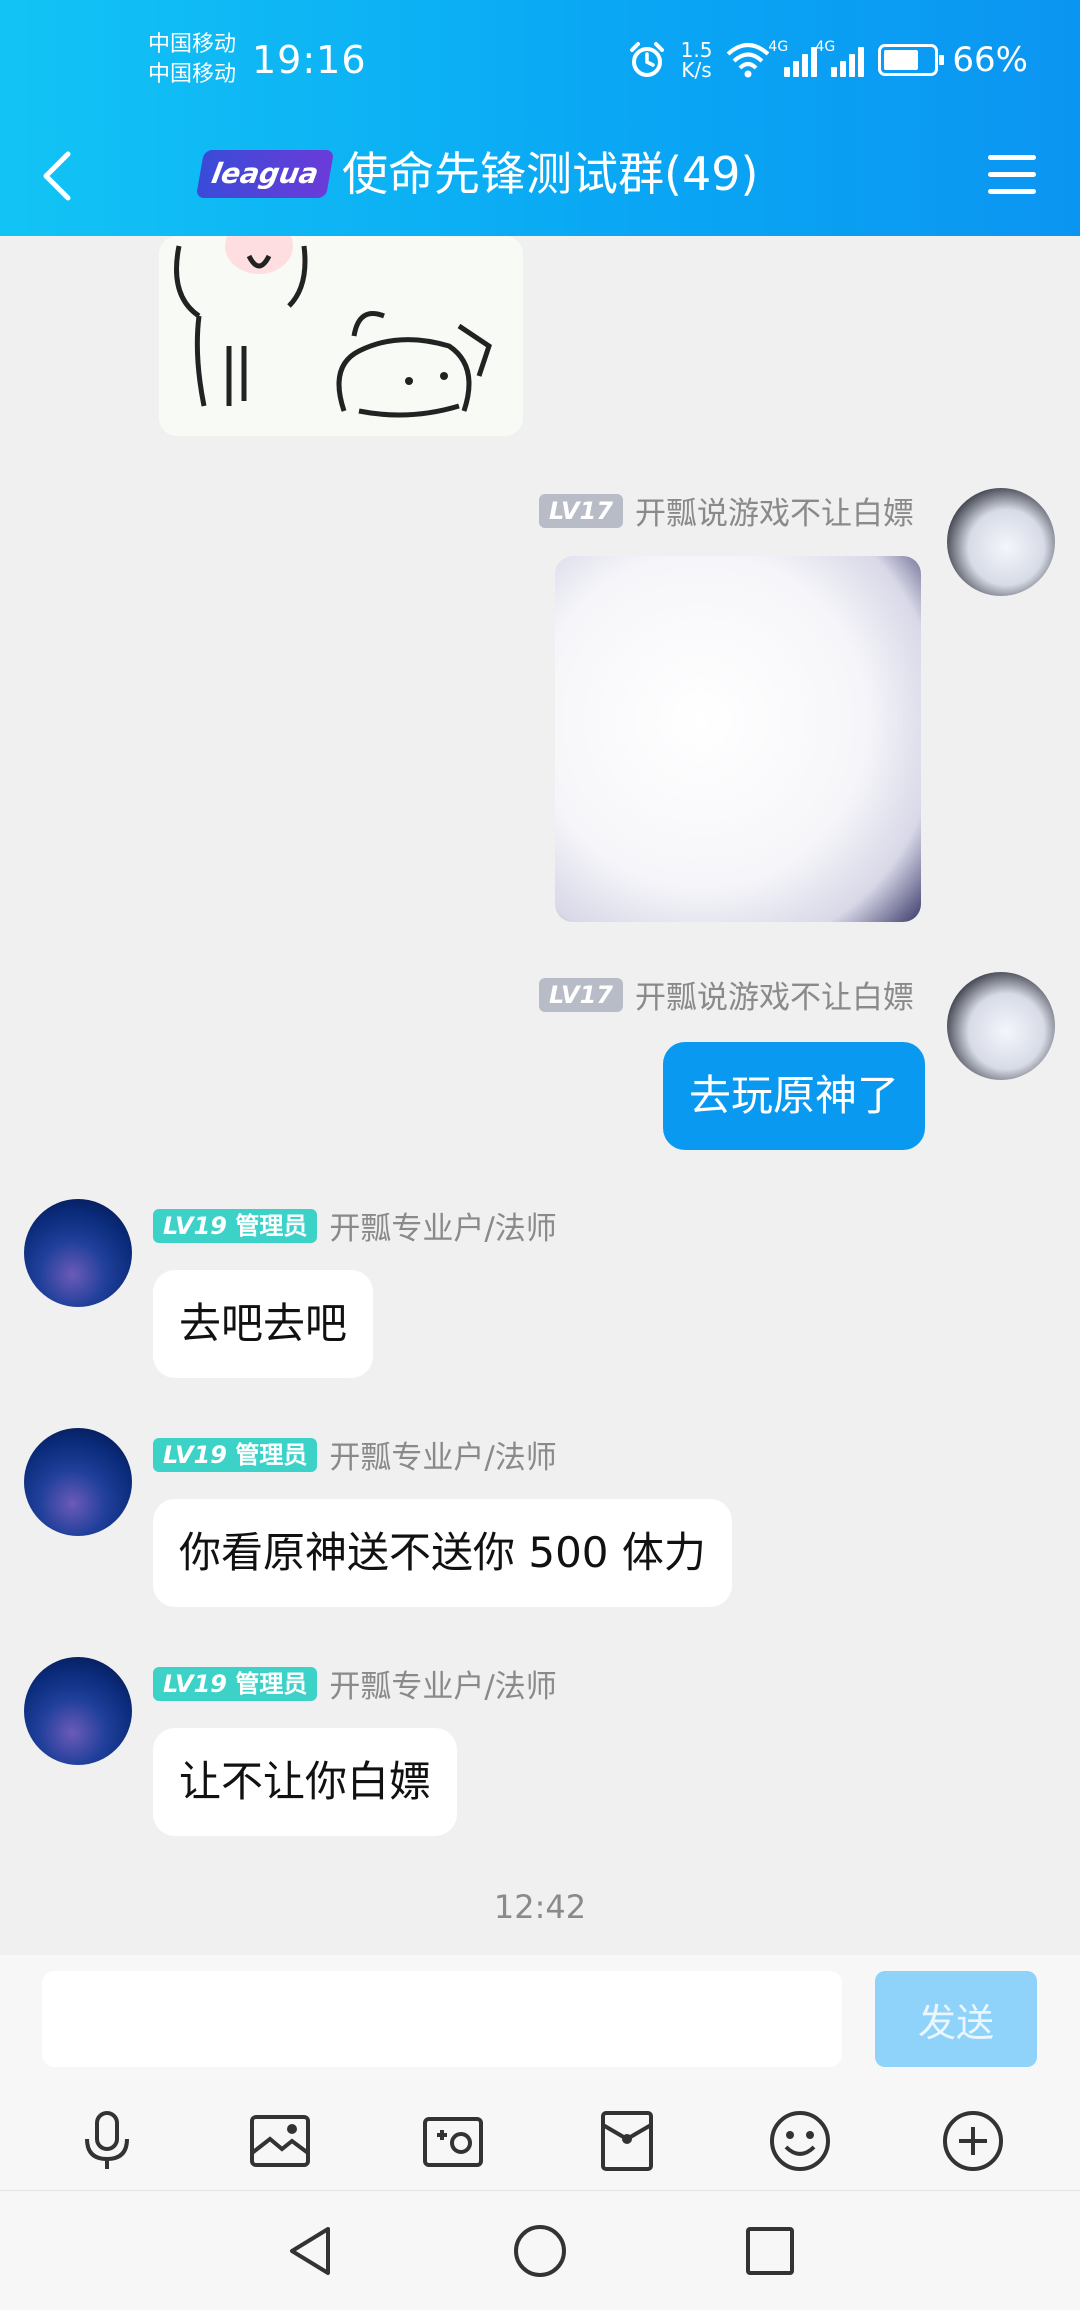 This screenshot has width=1080, height=2310. I want to click on input-area: 发送, so click(540, 2072).